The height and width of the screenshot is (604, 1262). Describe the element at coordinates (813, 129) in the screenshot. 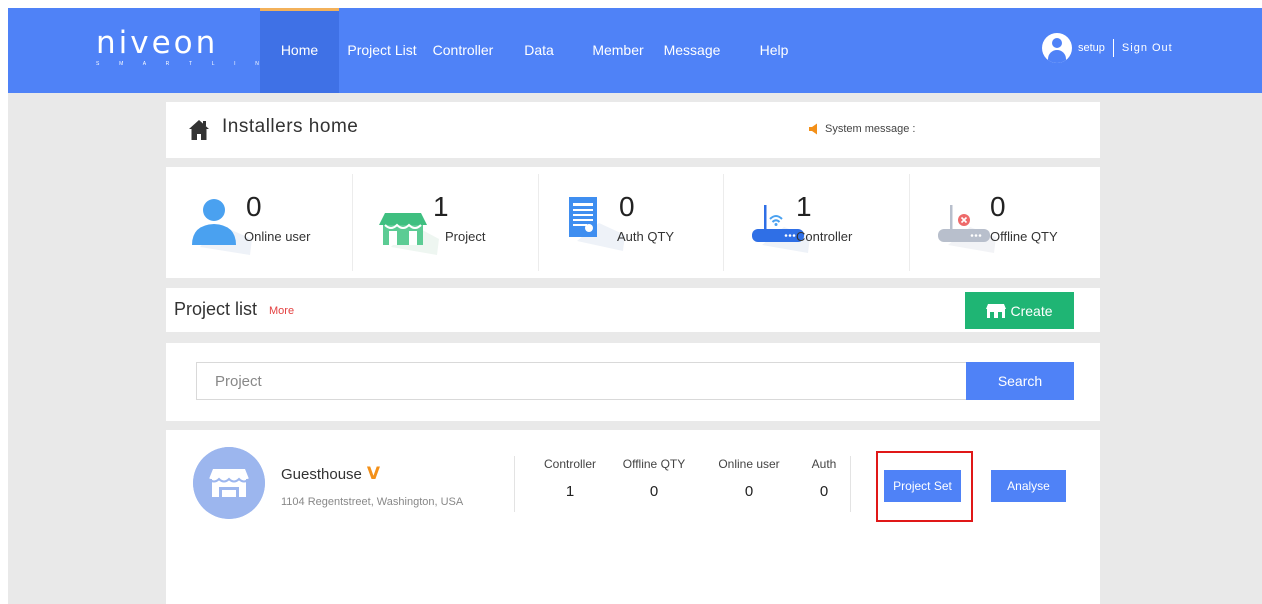

I see `speaker-icon` at that location.